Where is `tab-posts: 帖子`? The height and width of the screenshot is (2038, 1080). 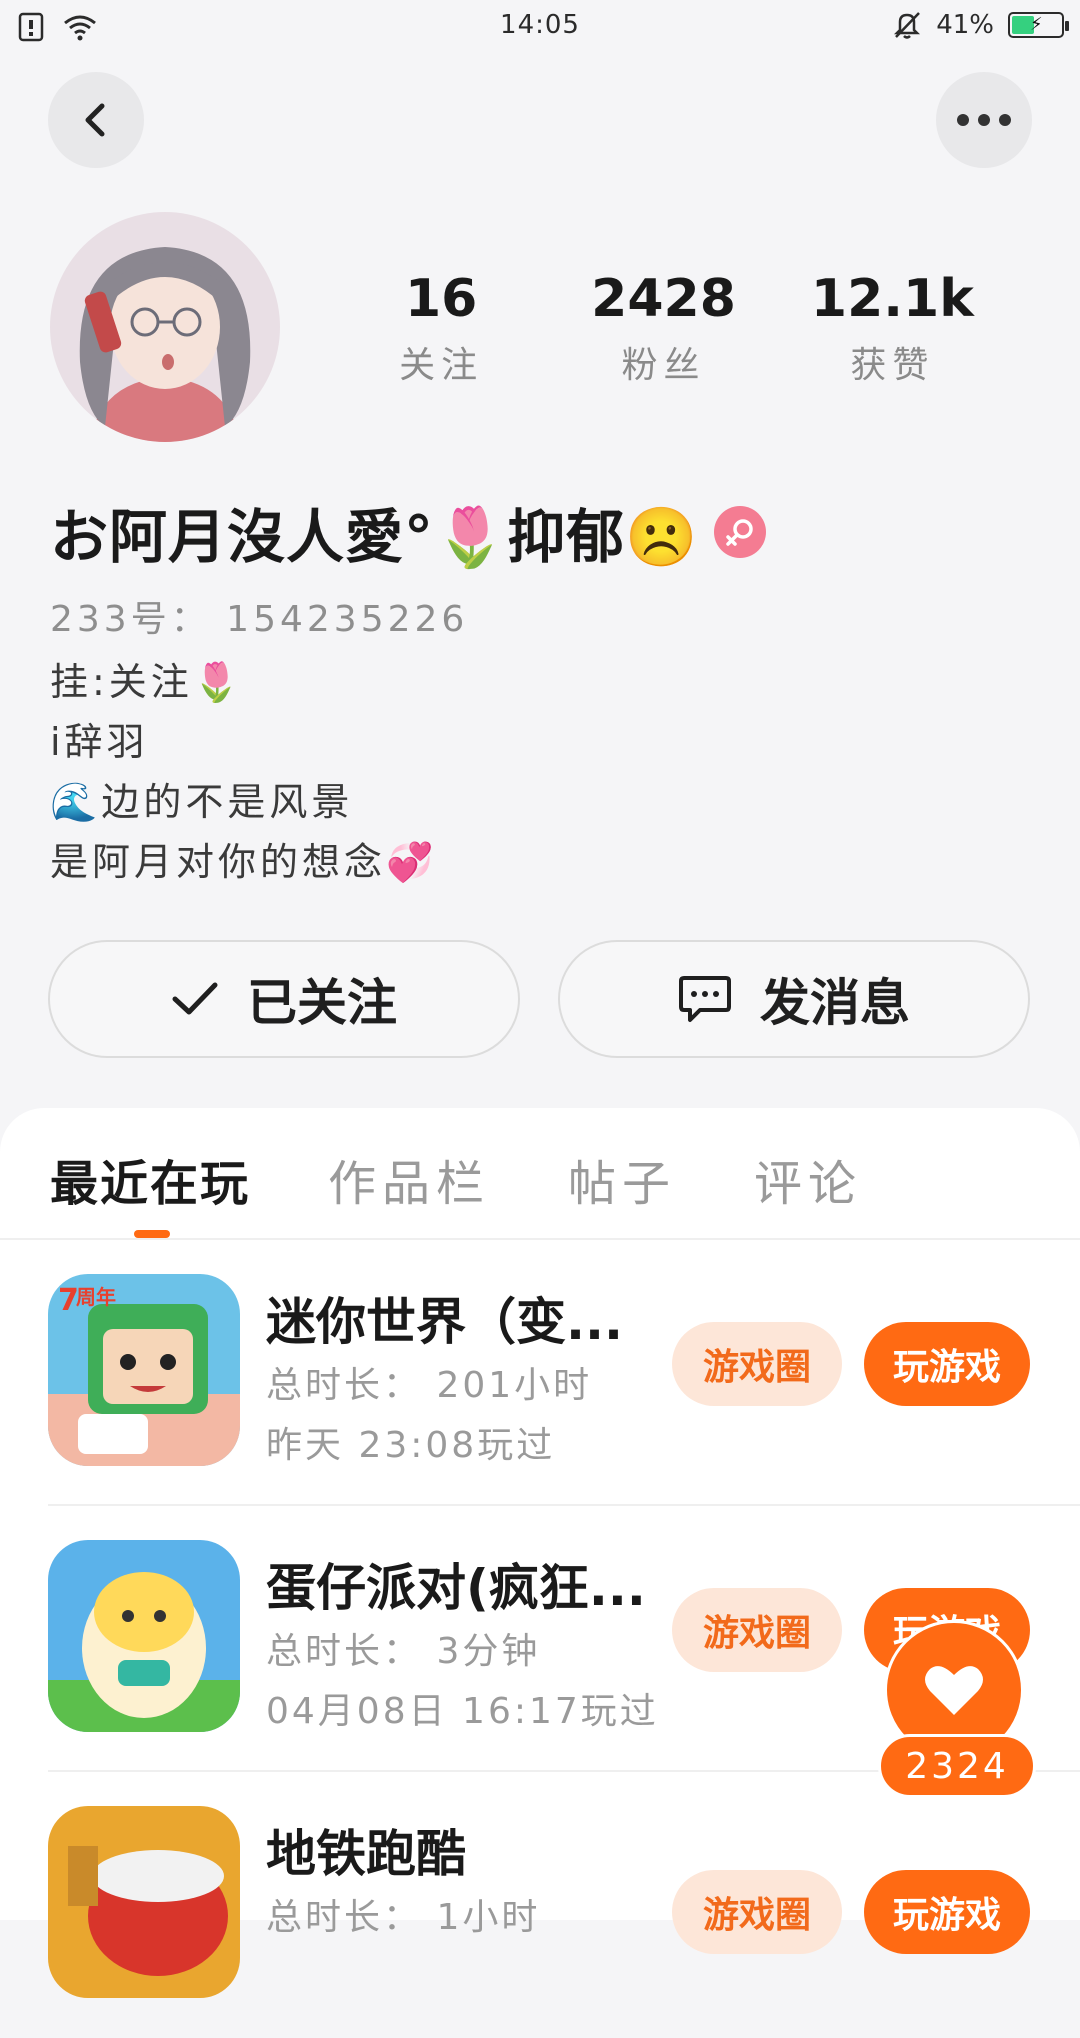 tab-posts: 帖子 is located at coordinates (622, 1179).